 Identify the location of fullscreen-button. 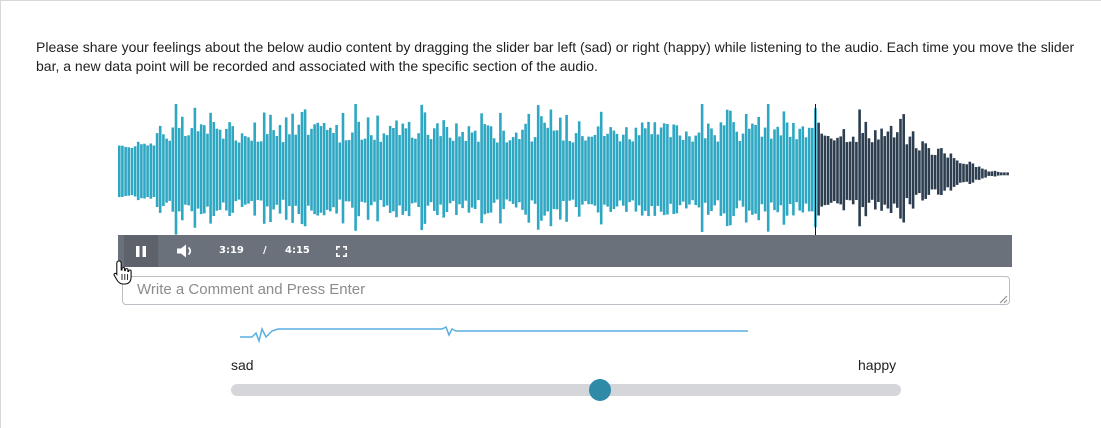
(341, 251).